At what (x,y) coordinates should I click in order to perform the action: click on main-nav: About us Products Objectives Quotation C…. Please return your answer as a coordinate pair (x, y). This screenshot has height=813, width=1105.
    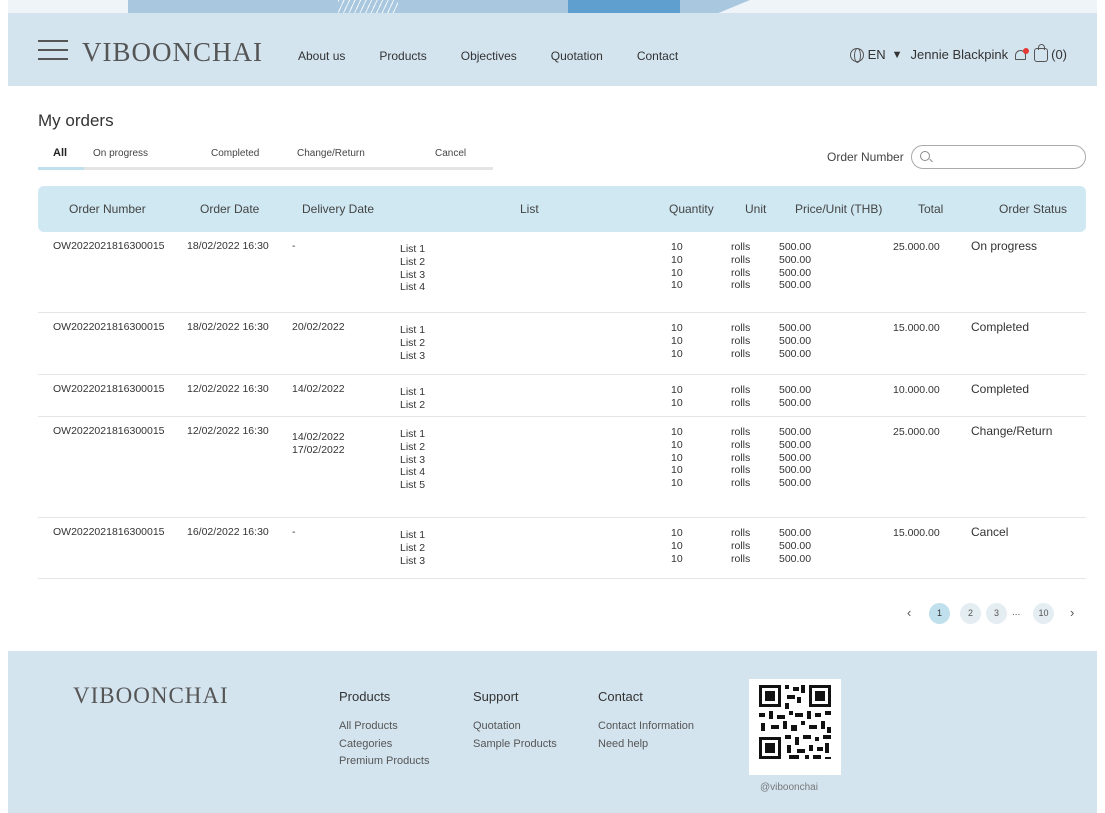
    Looking at the image, I should click on (505, 56).